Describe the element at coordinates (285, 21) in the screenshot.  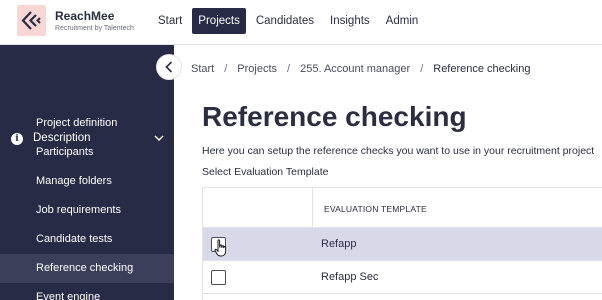
I see `nav-candidates: Candidates` at that location.